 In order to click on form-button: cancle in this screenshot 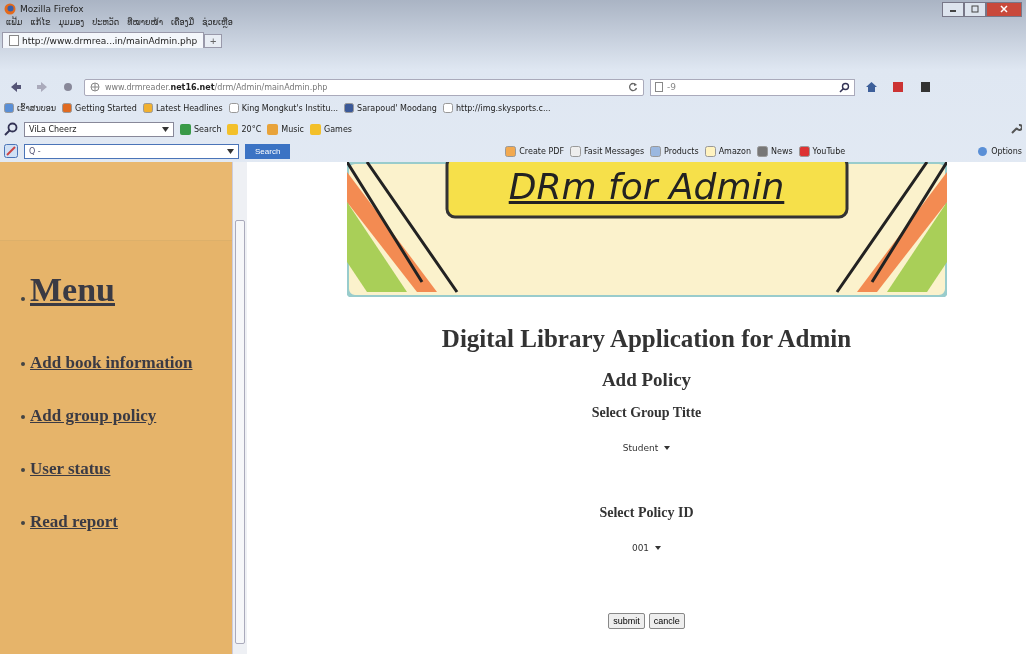, I will do `click(666, 621)`.